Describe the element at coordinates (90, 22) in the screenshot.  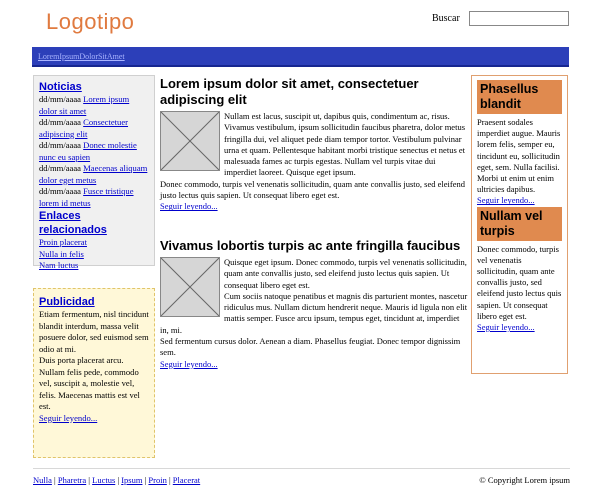
I see `logo: Logotipo` at that location.